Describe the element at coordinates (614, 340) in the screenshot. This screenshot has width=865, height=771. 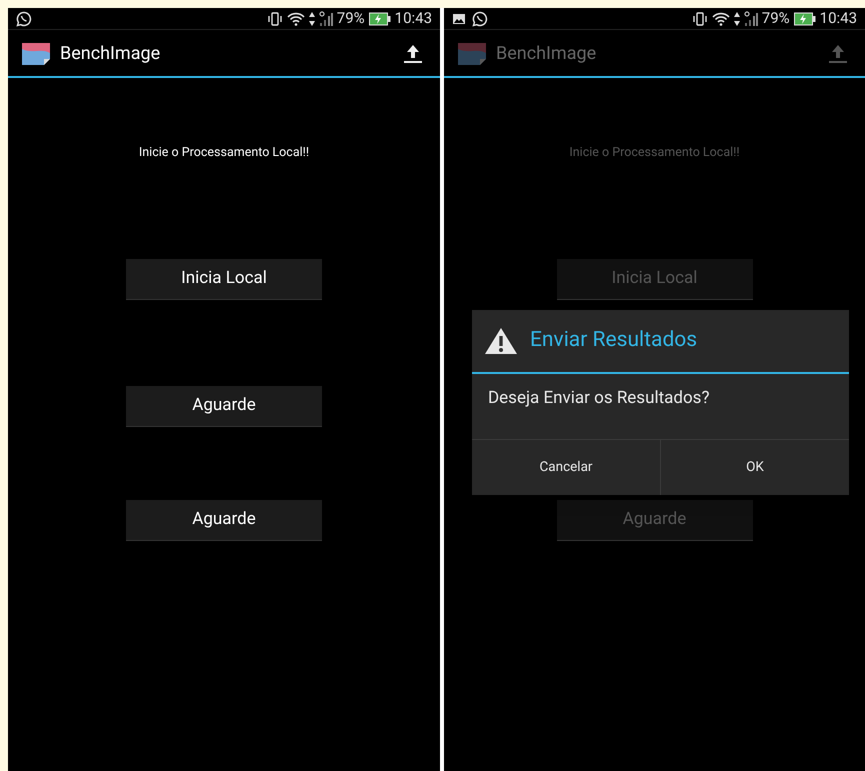
I see `dialog-title: Enviar Resultados` at that location.